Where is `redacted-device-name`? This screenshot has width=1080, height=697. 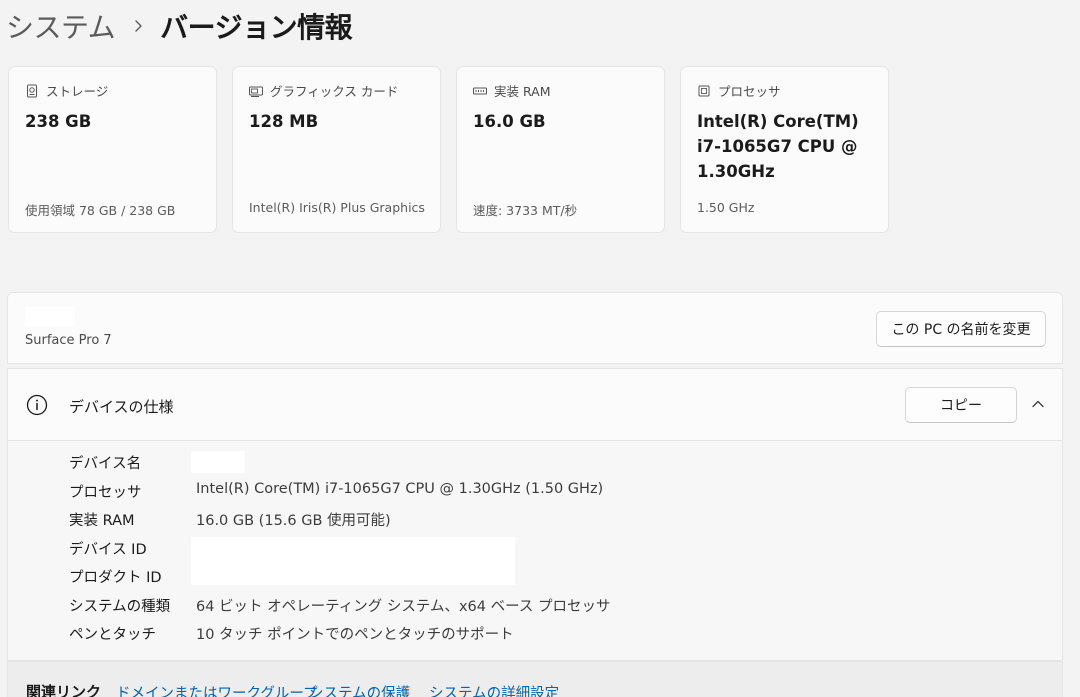
redacted-device-name is located at coordinates (50, 317).